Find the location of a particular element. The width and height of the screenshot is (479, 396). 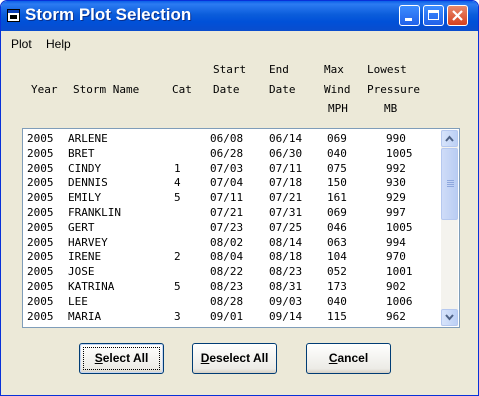

storm-name: MARIA is located at coordinates (85, 316).